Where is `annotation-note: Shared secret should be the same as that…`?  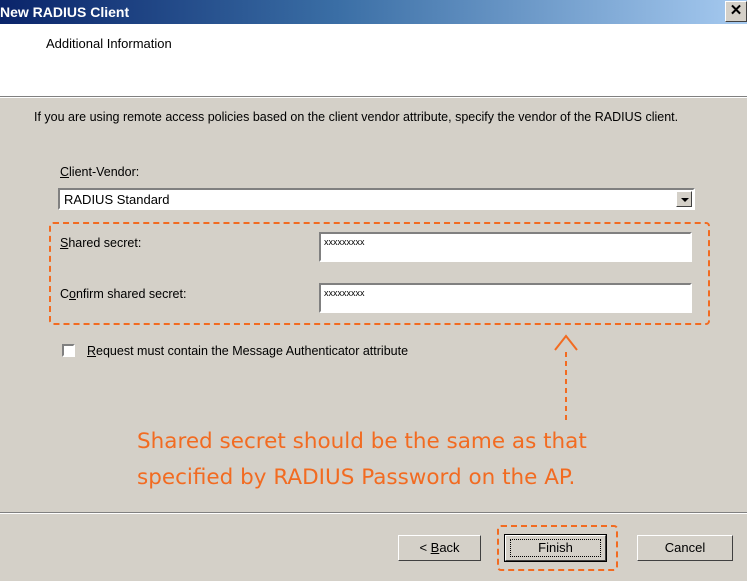 annotation-note: Shared secret should be the same as that… is located at coordinates (417, 460).